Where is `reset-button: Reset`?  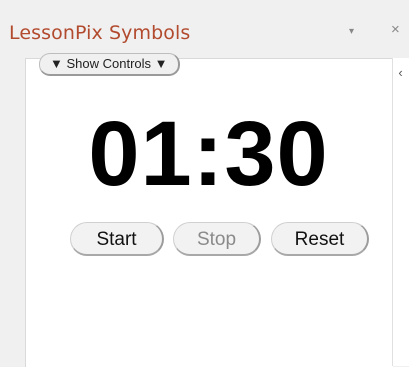
reset-button: Reset is located at coordinates (320, 239).